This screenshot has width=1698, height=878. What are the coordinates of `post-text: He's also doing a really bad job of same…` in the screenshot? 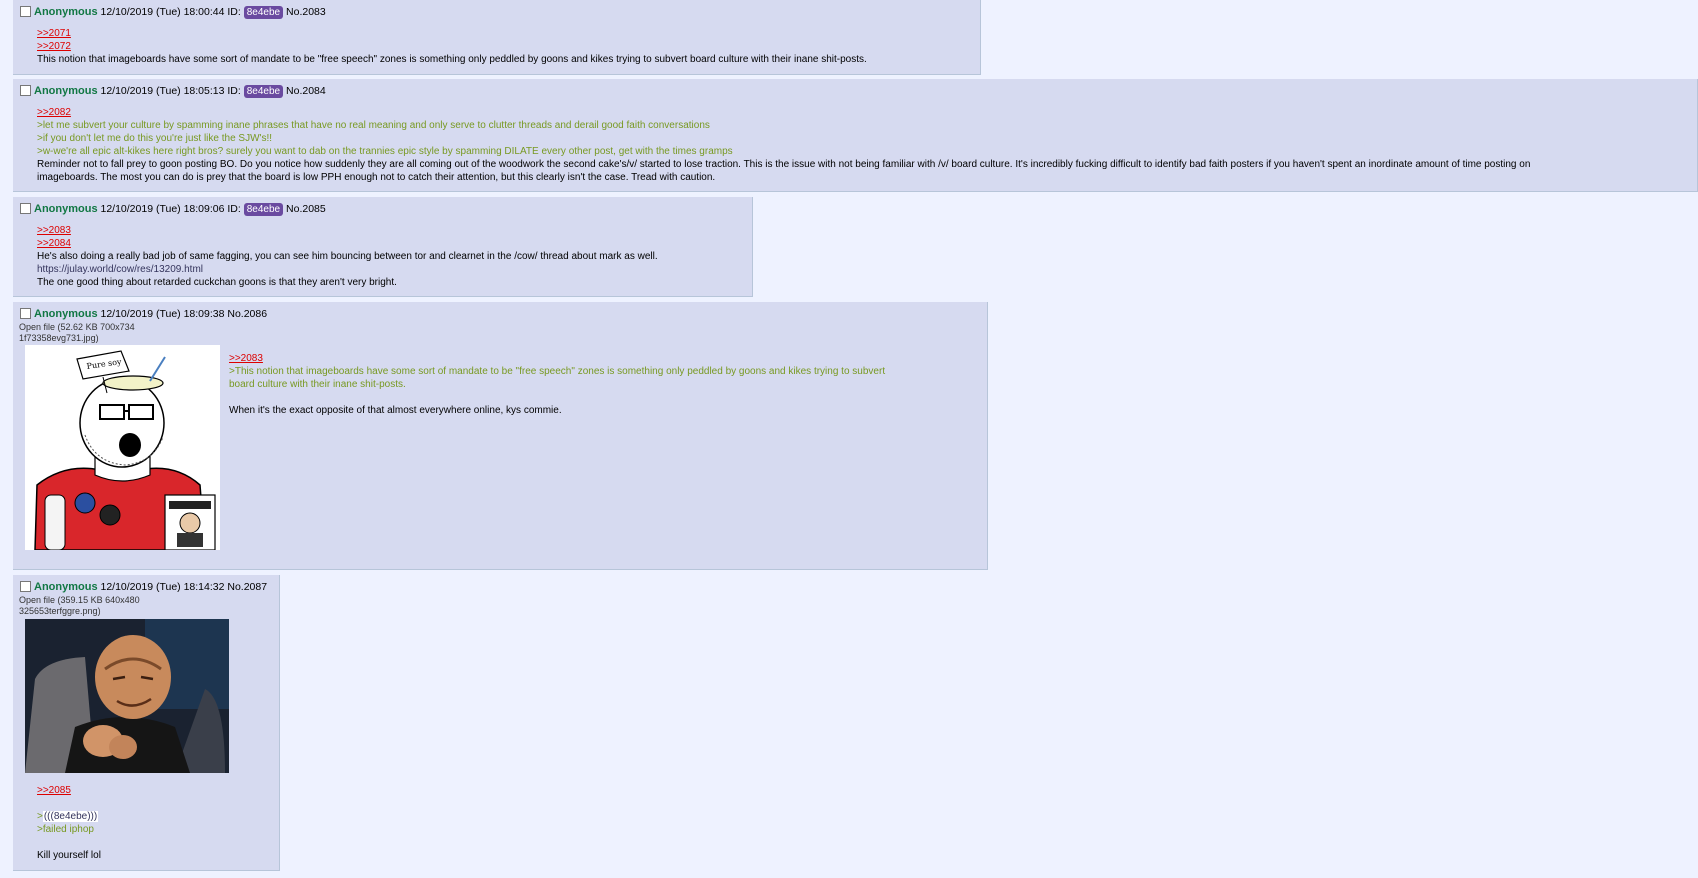 It's located at (347, 256).